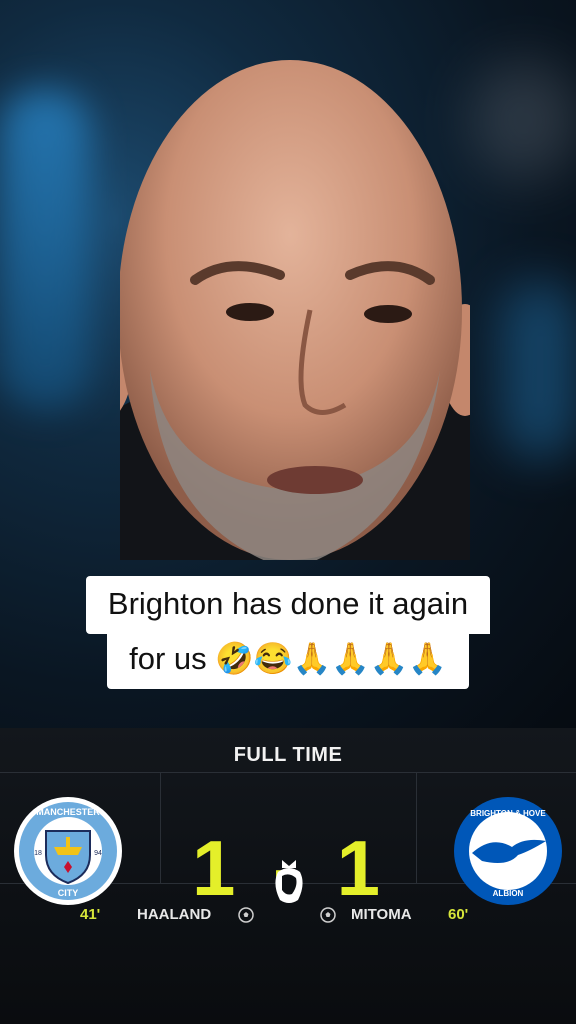 The height and width of the screenshot is (1024, 576). Describe the element at coordinates (289, 881) in the screenshot. I see `premier-league-lion-icon` at that location.